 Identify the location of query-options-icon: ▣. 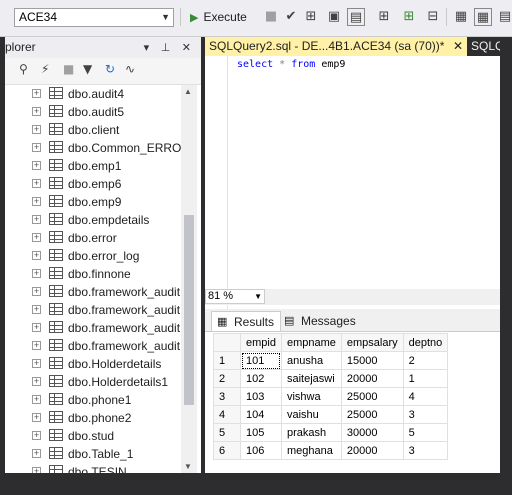
(334, 17).